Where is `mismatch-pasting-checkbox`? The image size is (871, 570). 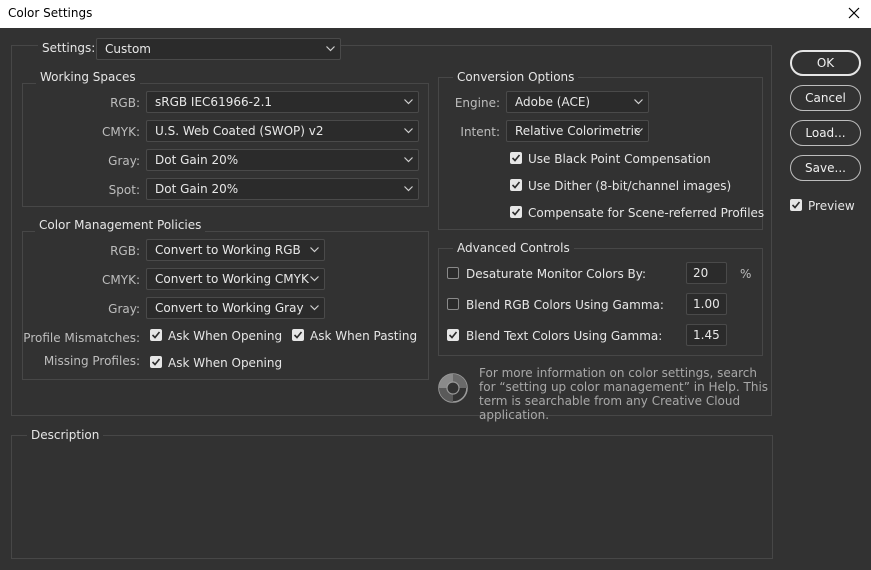
mismatch-pasting-checkbox is located at coordinates (298, 335).